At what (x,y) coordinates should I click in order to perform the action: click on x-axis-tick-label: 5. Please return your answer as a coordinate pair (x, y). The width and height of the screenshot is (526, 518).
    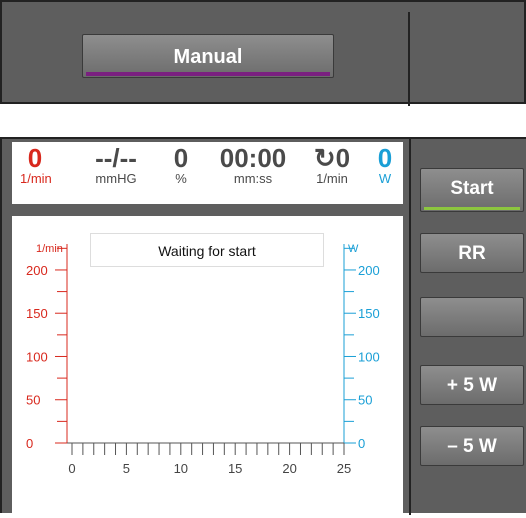
    Looking at the image, I should click on (126, 468).